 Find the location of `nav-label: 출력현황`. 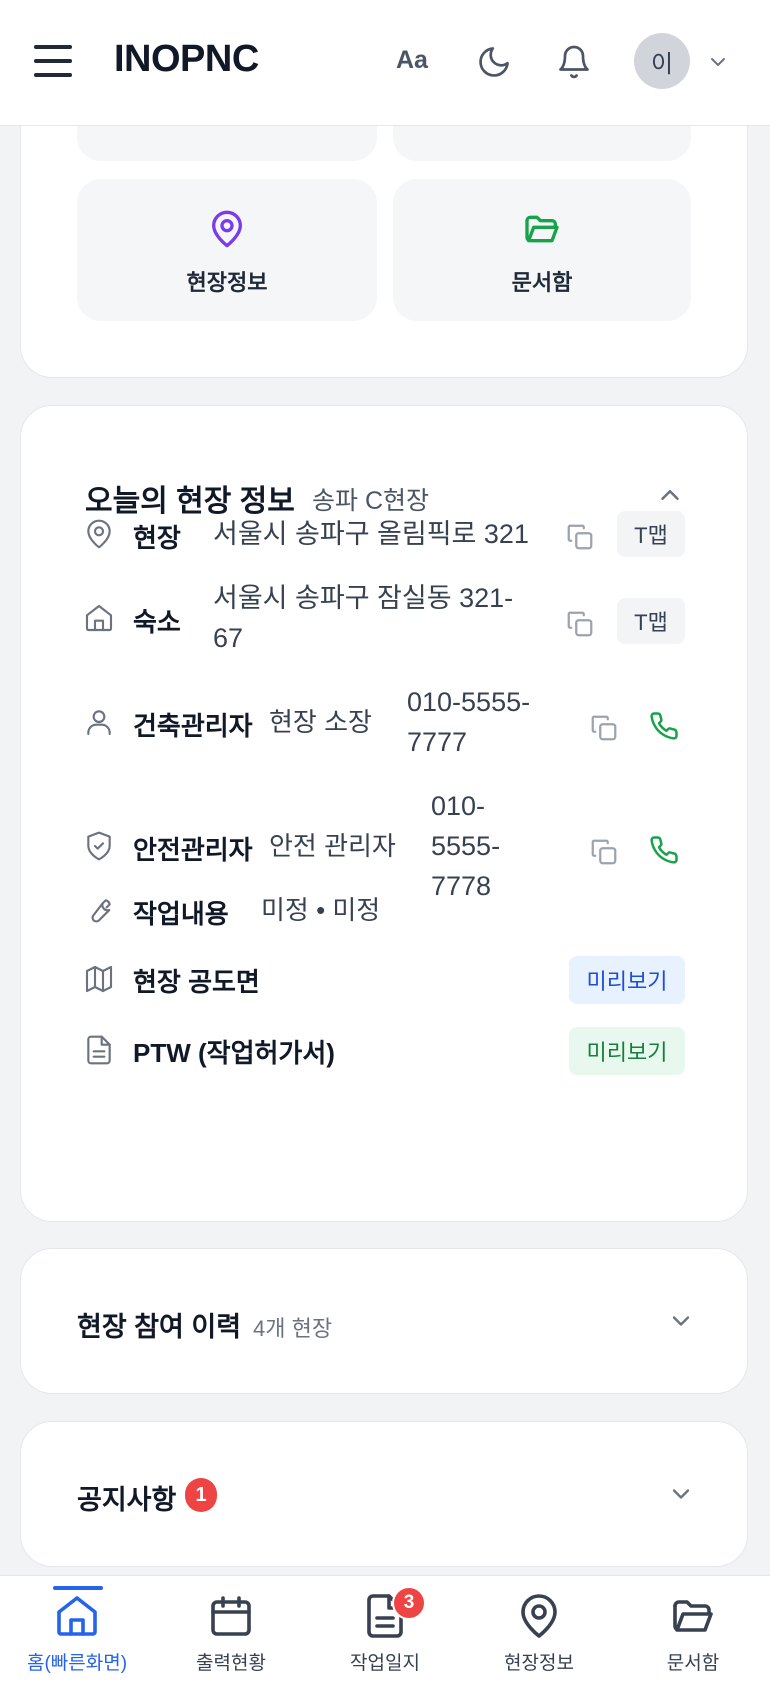

nav-label: 출력현황 is located at coordinates (231, 1663).